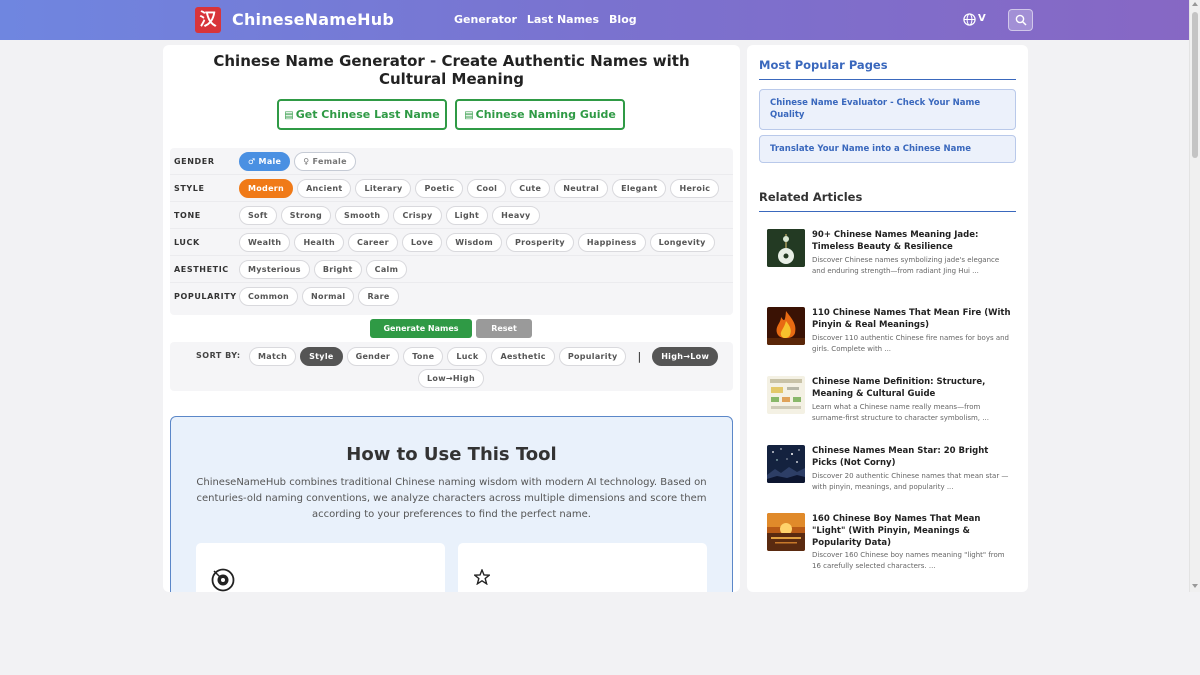  Describe the element at coordinates (1195, 586) in the screenshot. I see `scroll-down-arrow` at that location.